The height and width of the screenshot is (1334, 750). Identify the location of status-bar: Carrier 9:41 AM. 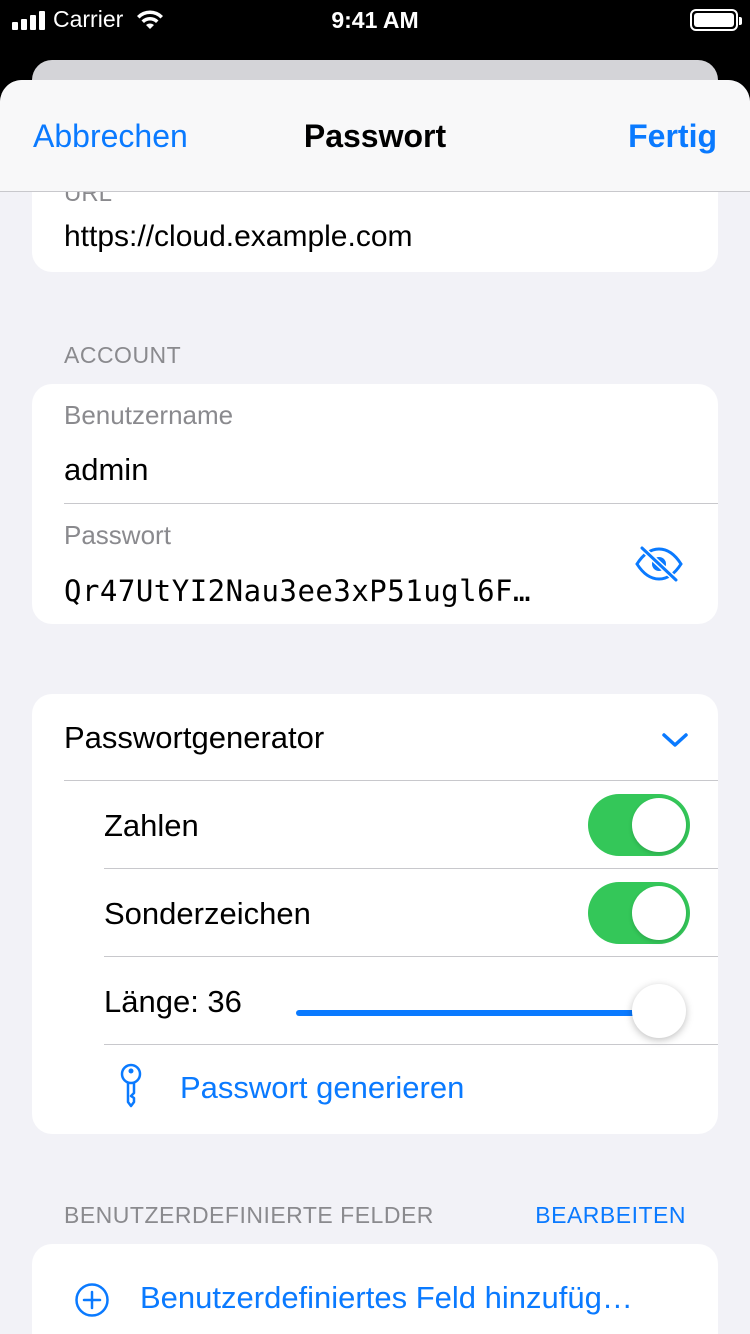
(375, 20).